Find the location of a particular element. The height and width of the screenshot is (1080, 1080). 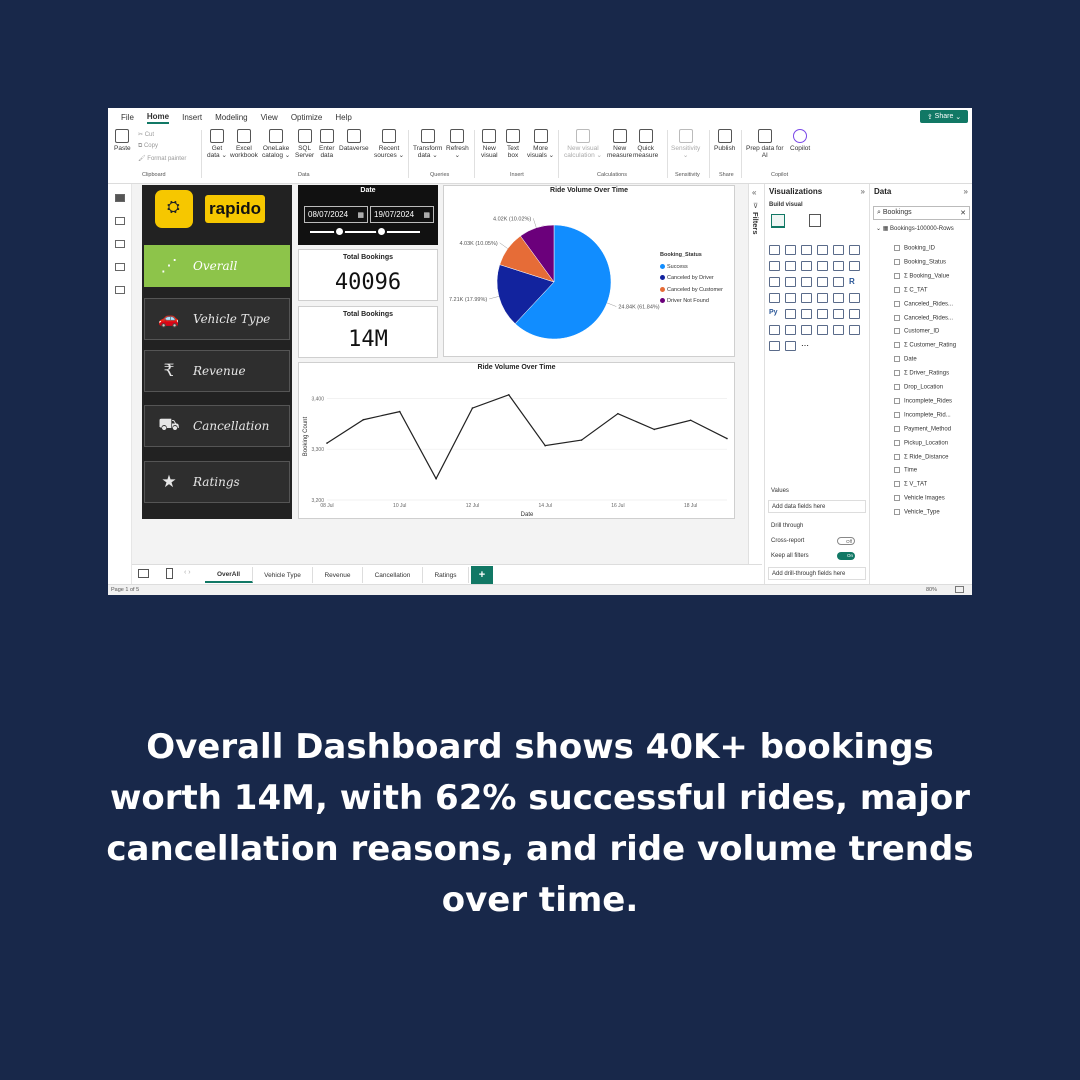

keep-filters-toggle: On is located at coordinates (846, 556).